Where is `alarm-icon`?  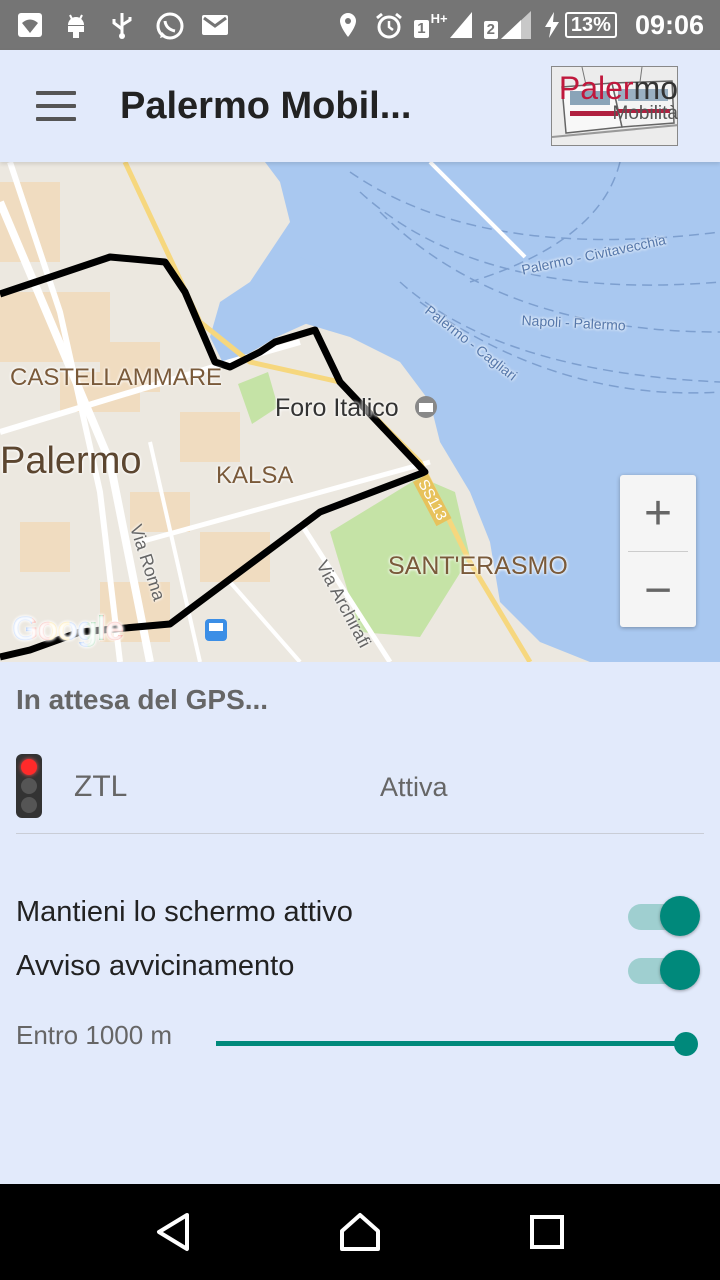 alarm-icon is located at coordinates (388, 25).